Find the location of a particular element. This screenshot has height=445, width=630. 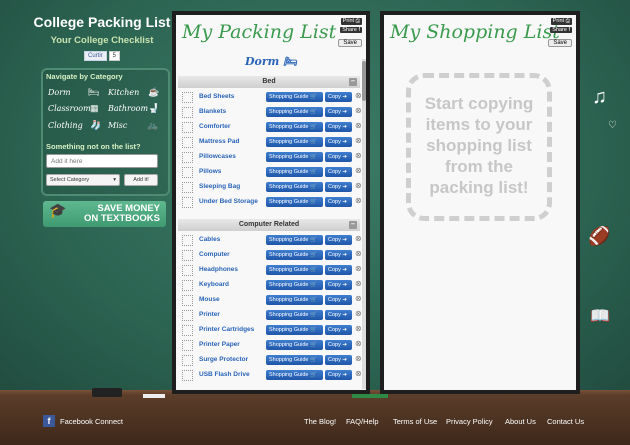

item-name: Headphones is located at coordinates (218, 269).